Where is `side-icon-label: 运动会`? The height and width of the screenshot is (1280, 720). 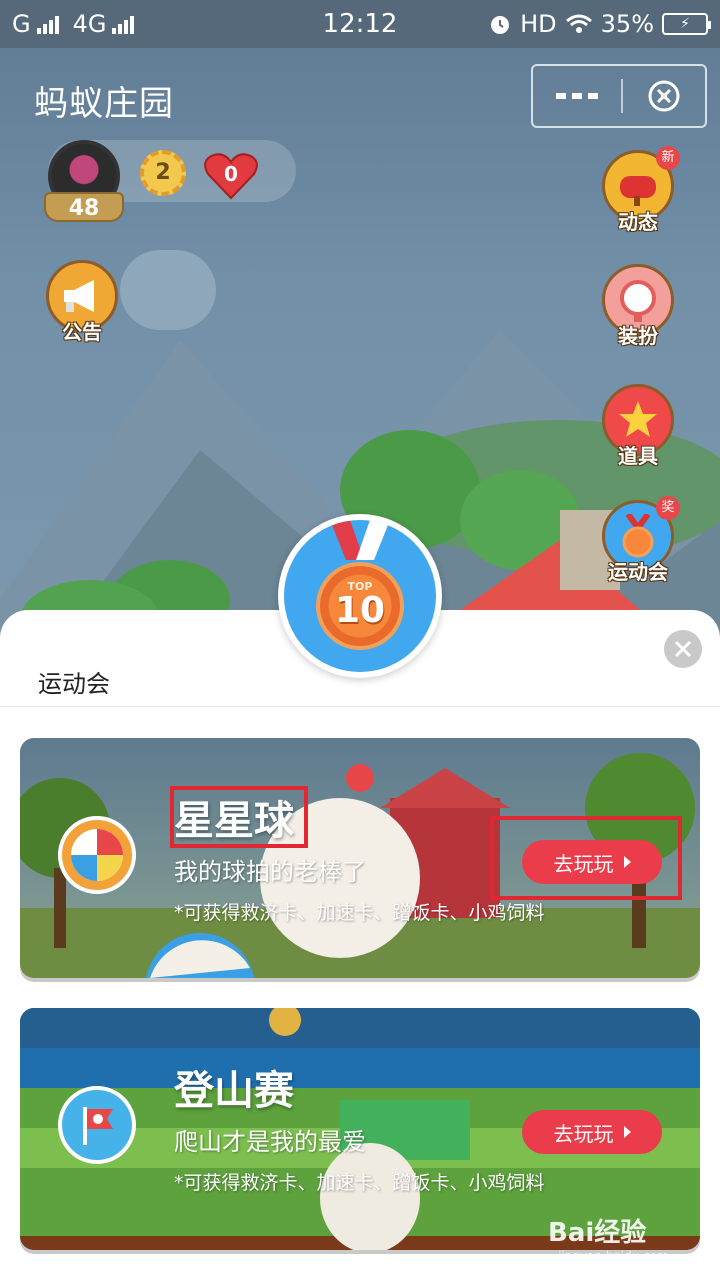 side-icon-label: 运动会 is located at coordinates (638, 572).